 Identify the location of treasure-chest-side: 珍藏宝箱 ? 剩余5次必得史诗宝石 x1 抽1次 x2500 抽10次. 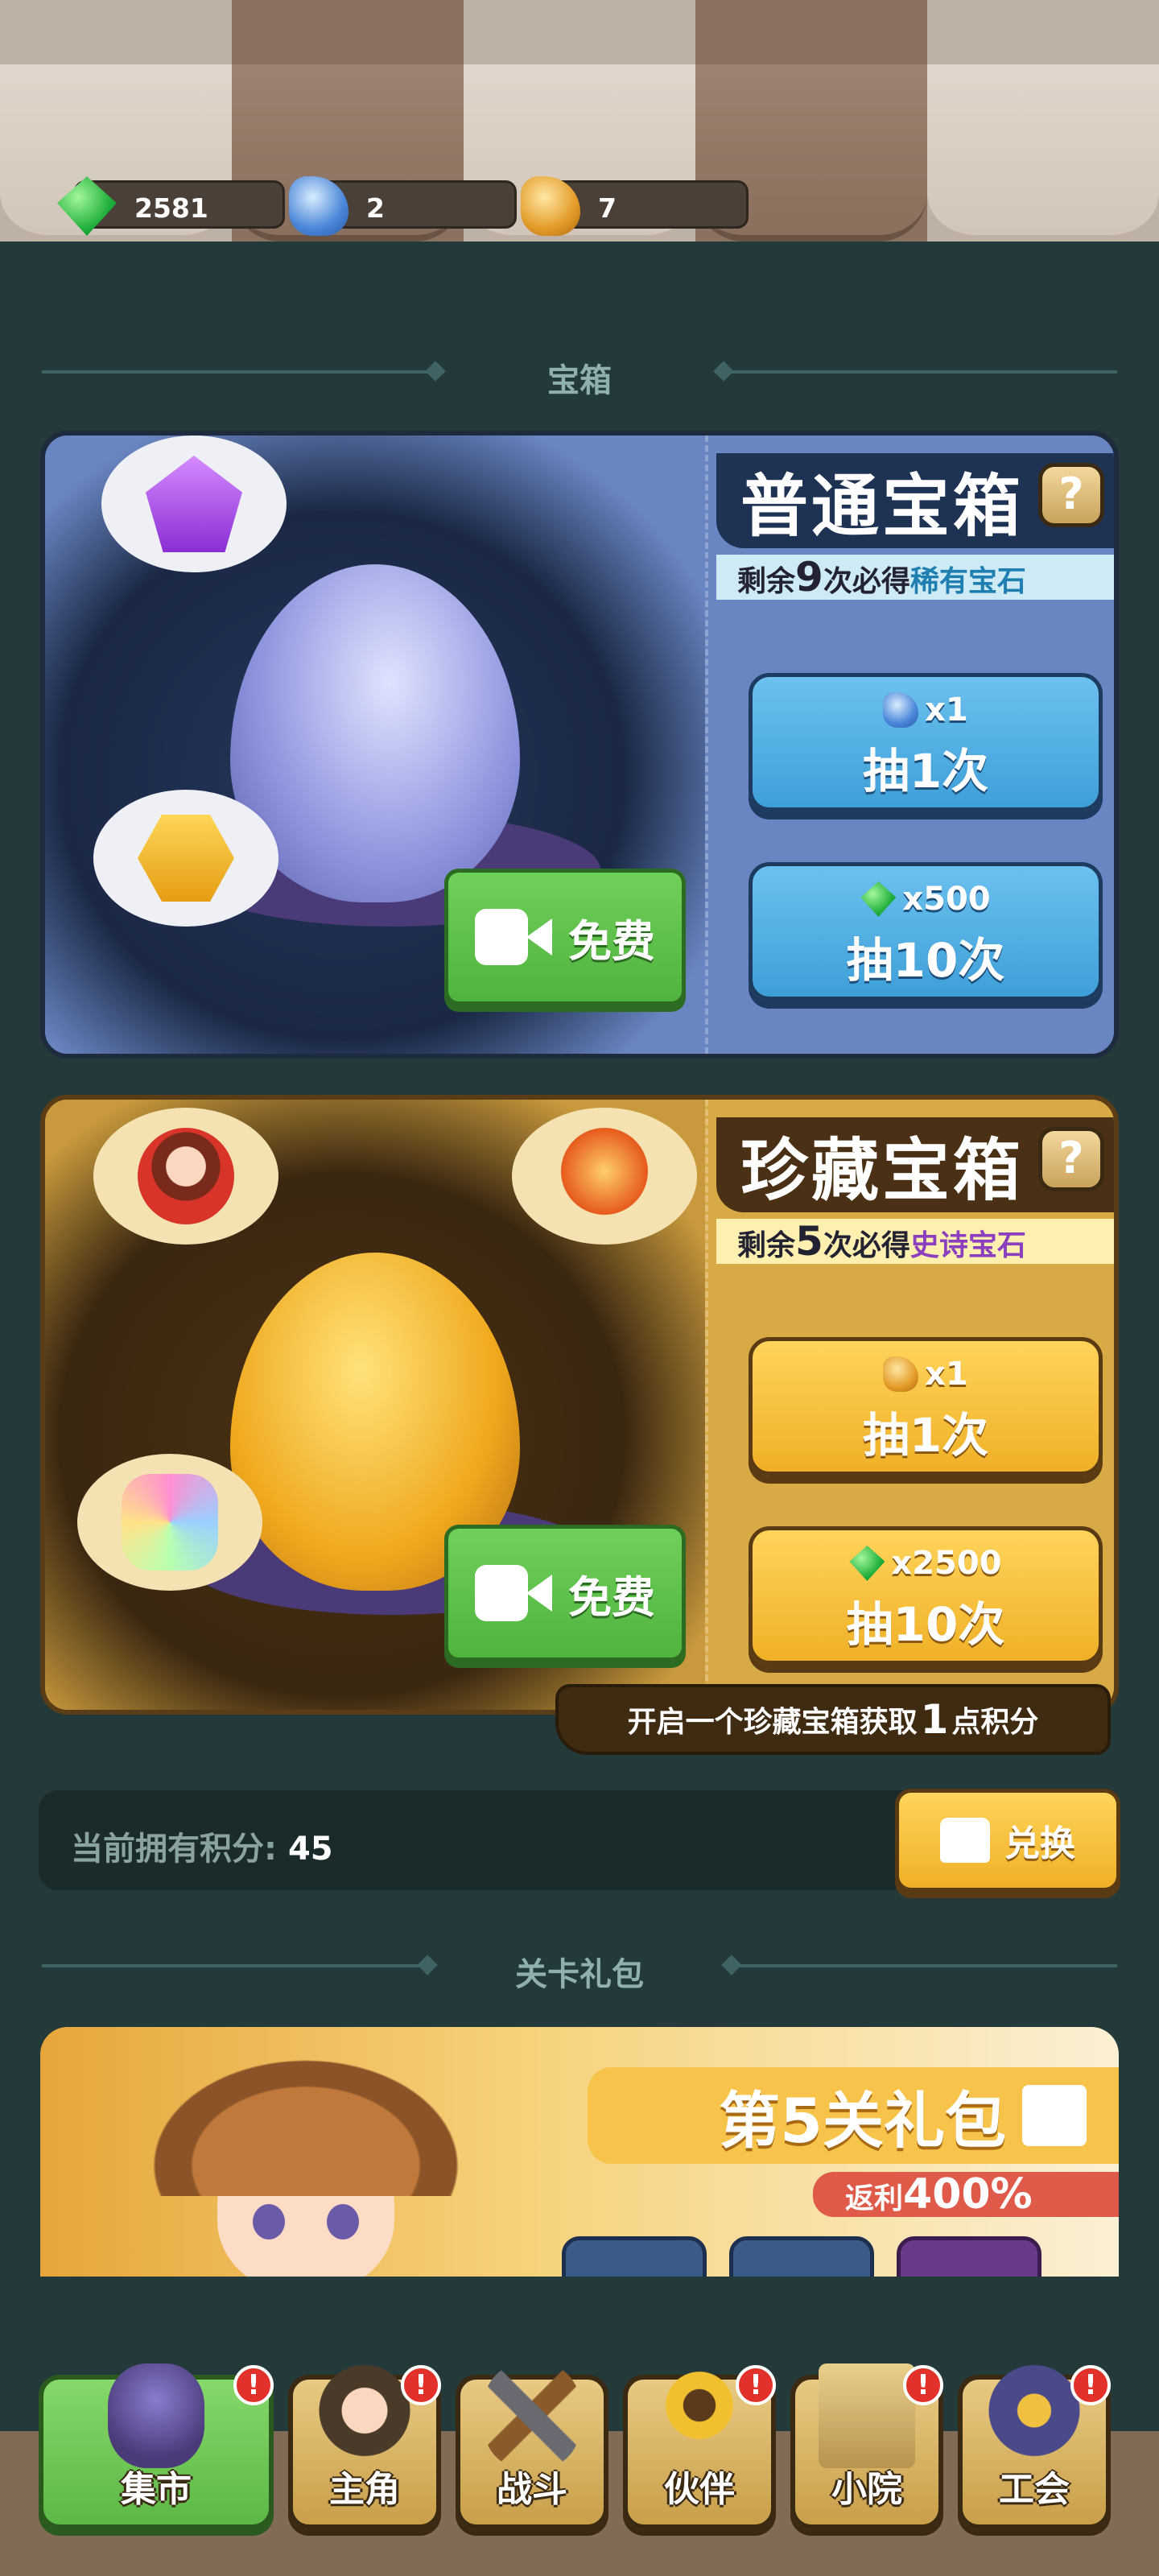
(909, 1405).